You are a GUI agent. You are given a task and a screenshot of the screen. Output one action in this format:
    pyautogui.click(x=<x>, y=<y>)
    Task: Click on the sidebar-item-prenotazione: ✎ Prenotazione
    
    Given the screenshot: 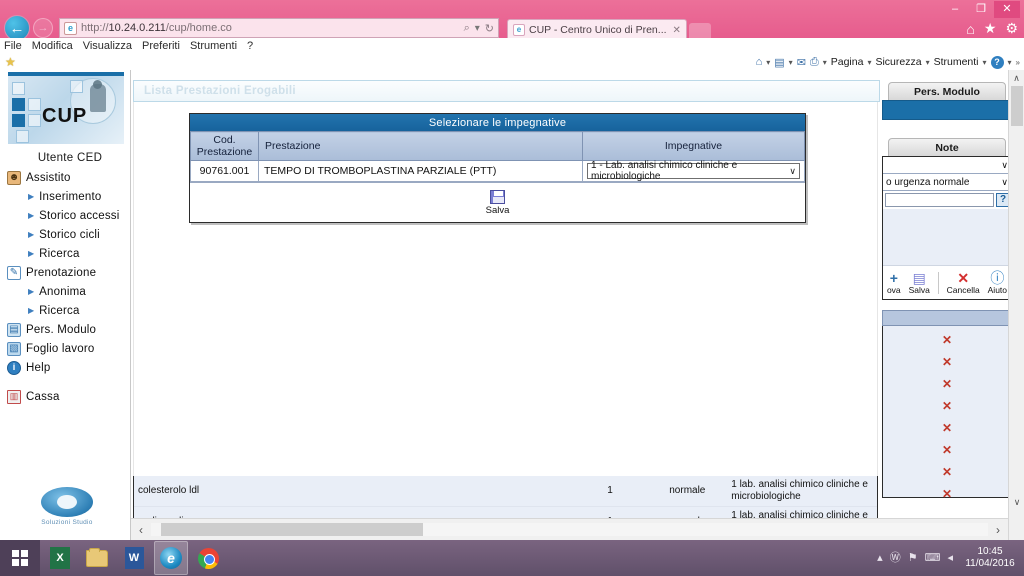 What is the action you would take?
    pyautogui.click(x=67, y=272)
    